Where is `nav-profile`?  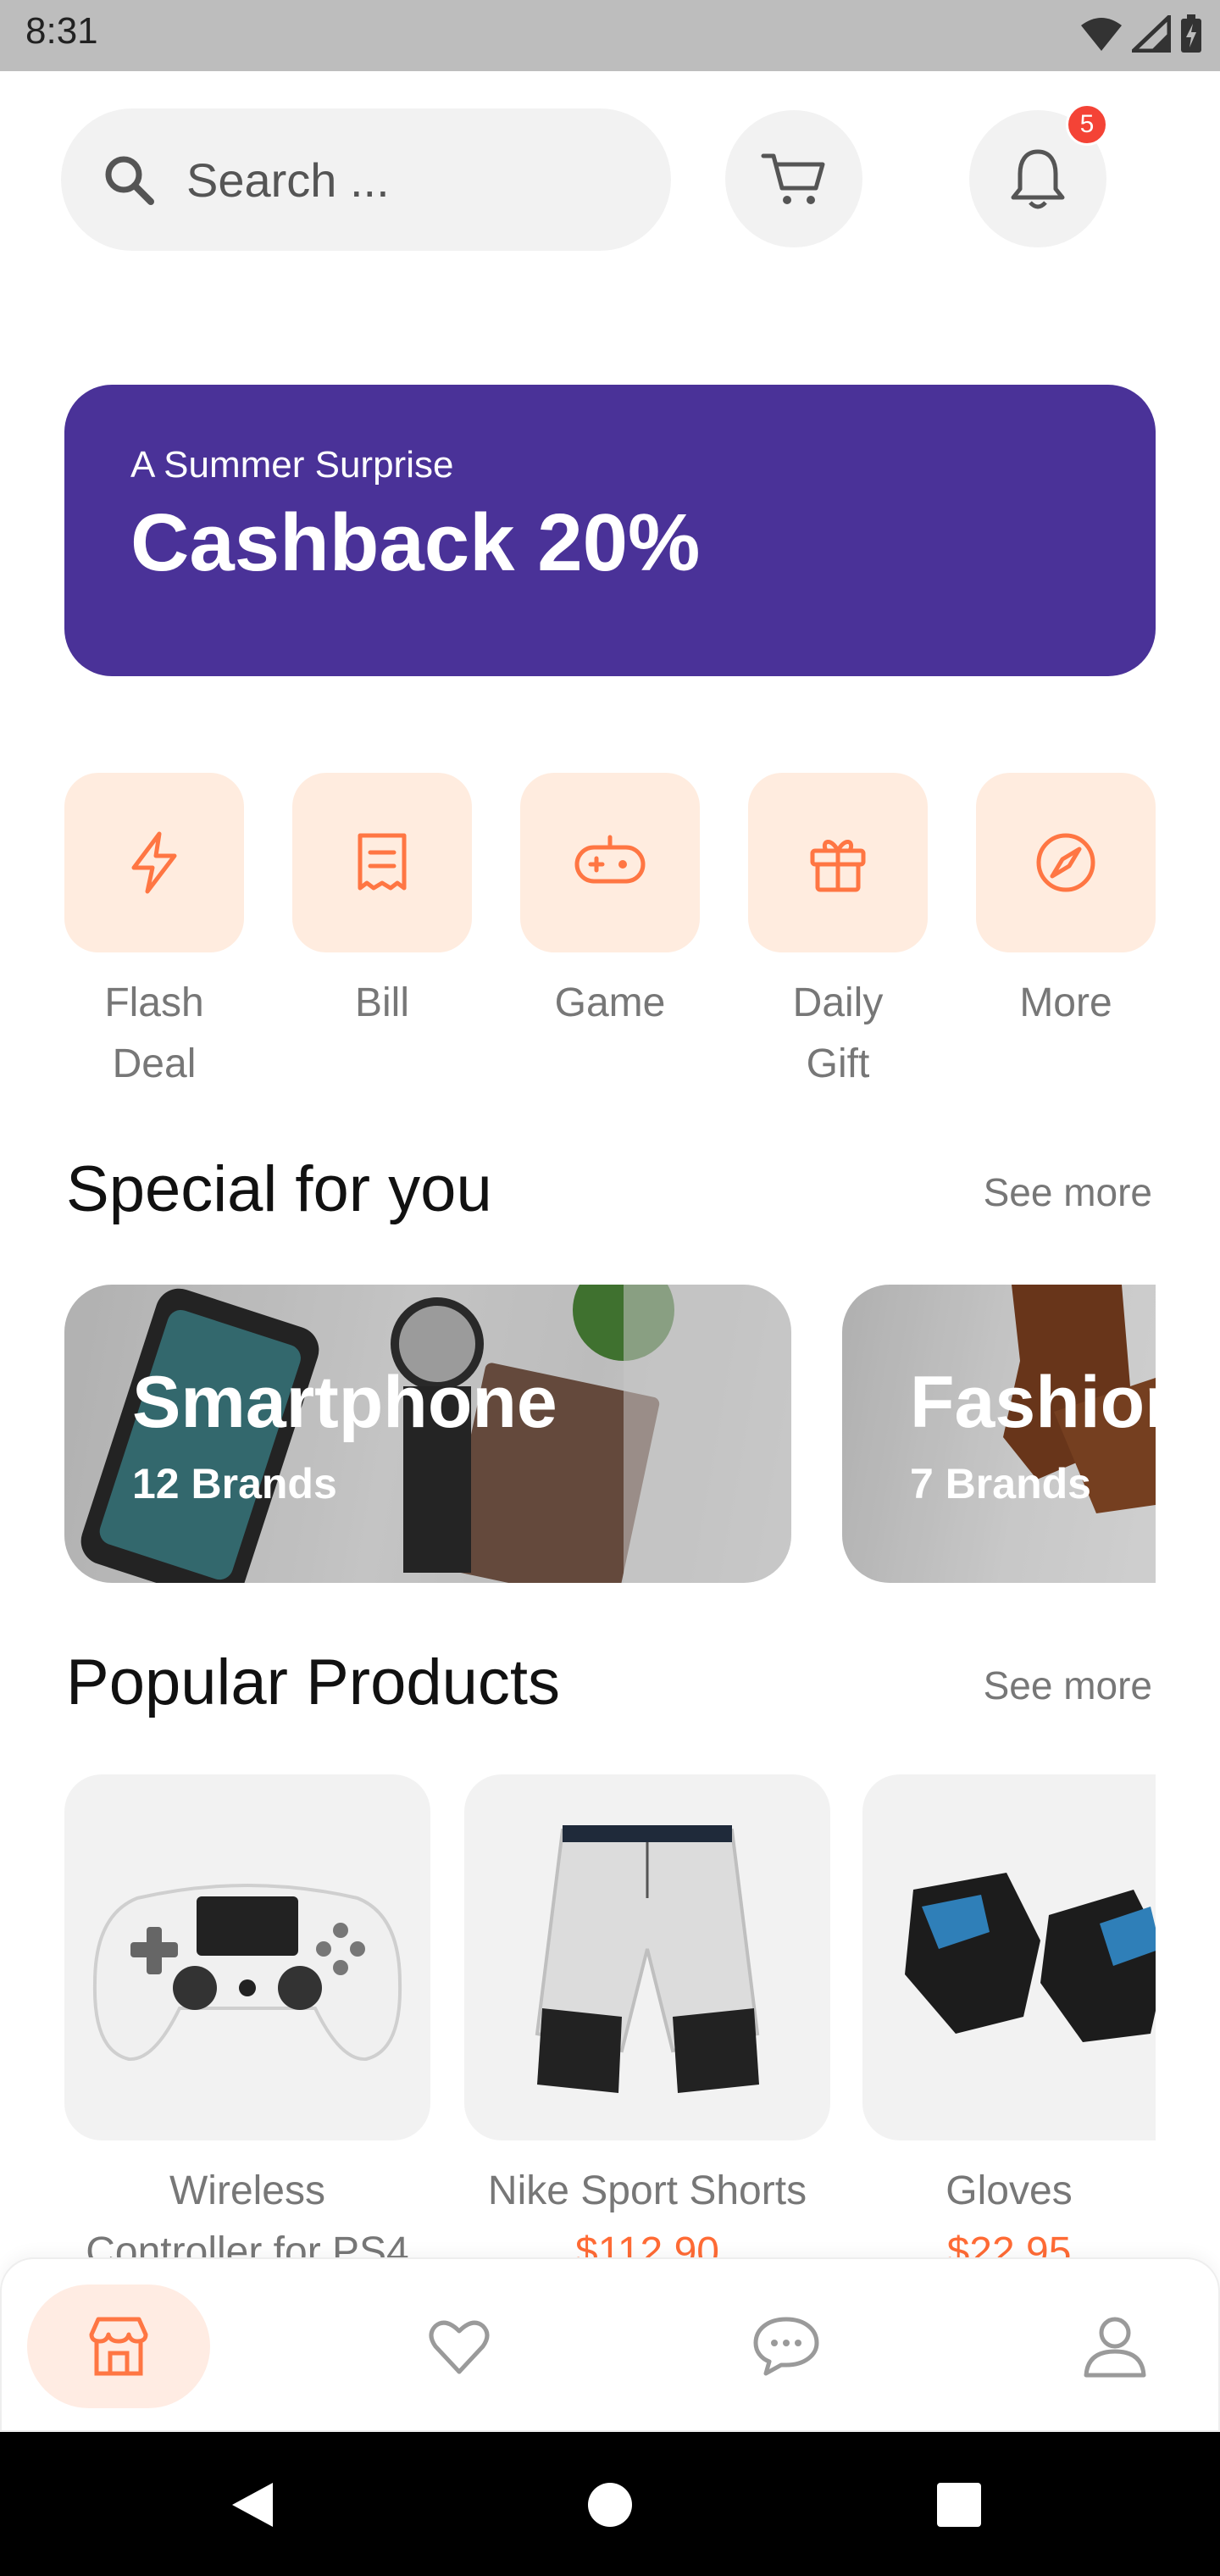 nav-profile is located at coordinates (1114, 2346).